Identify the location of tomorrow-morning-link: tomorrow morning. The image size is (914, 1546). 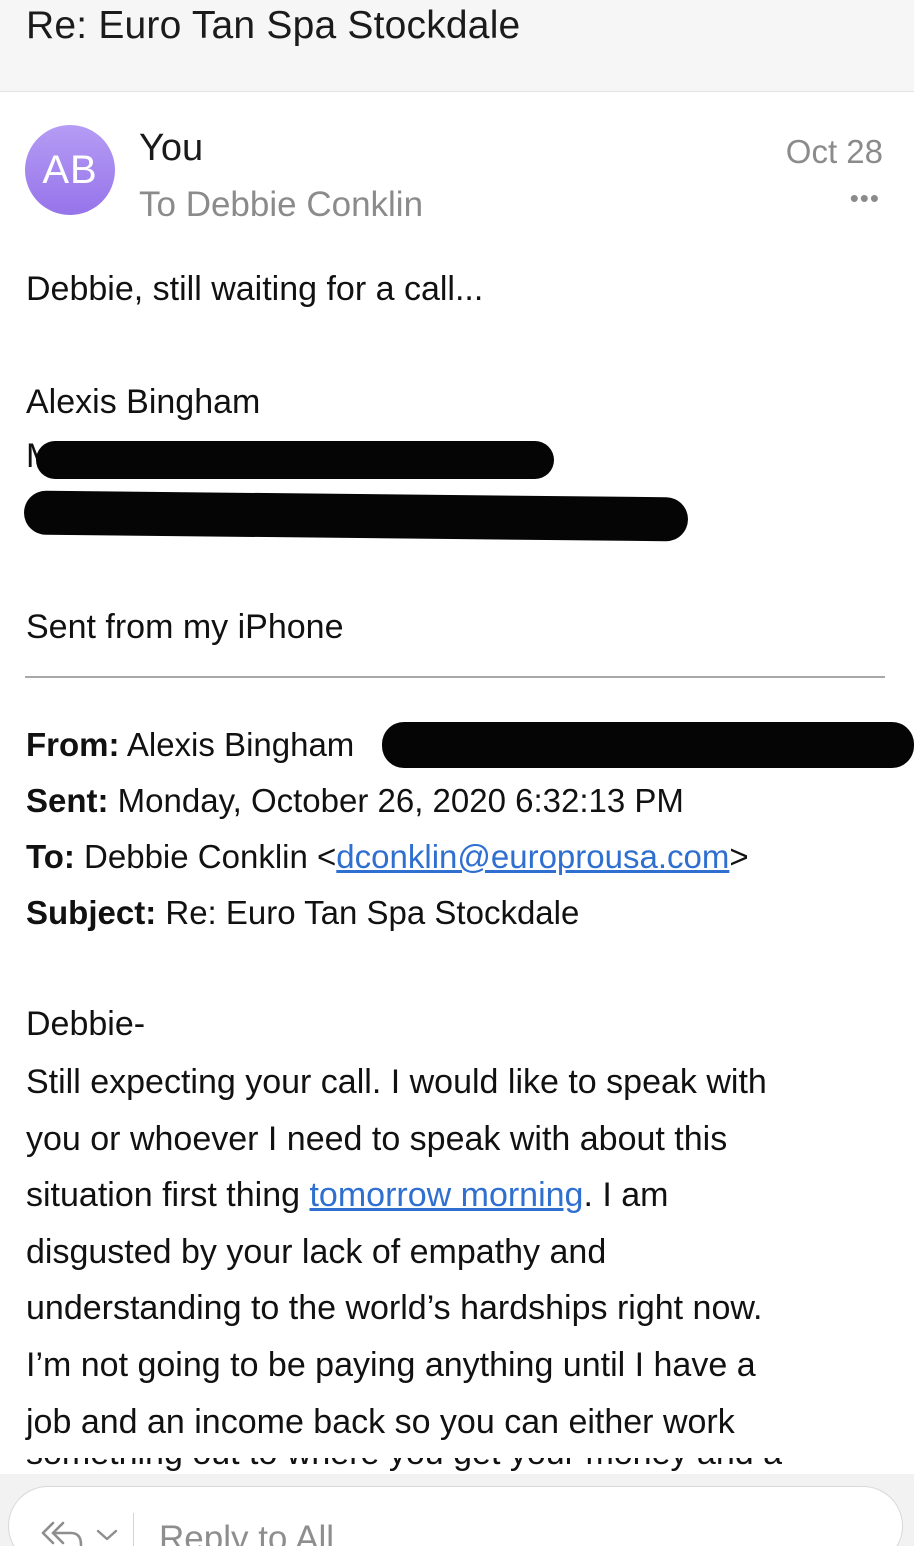
(446, 1195).